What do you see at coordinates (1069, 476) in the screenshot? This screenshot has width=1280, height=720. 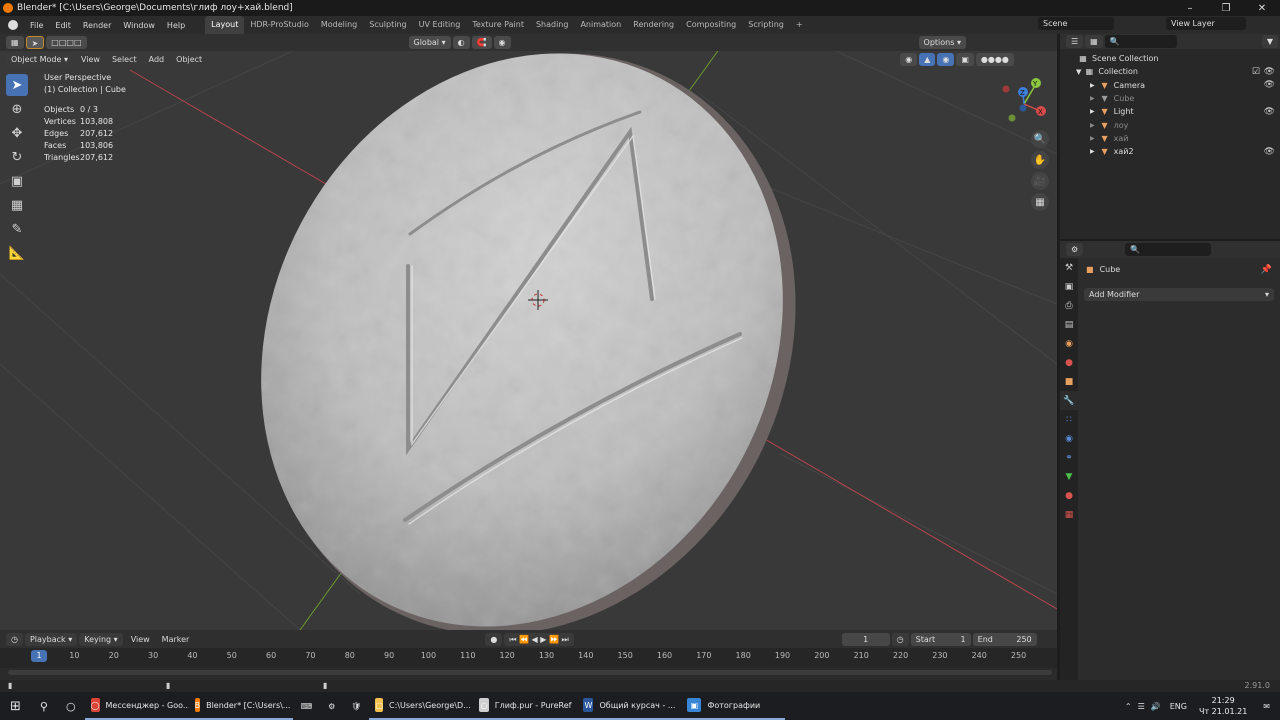 I see `data-tab-icon: ▼` at bounding box center [1069, 476].